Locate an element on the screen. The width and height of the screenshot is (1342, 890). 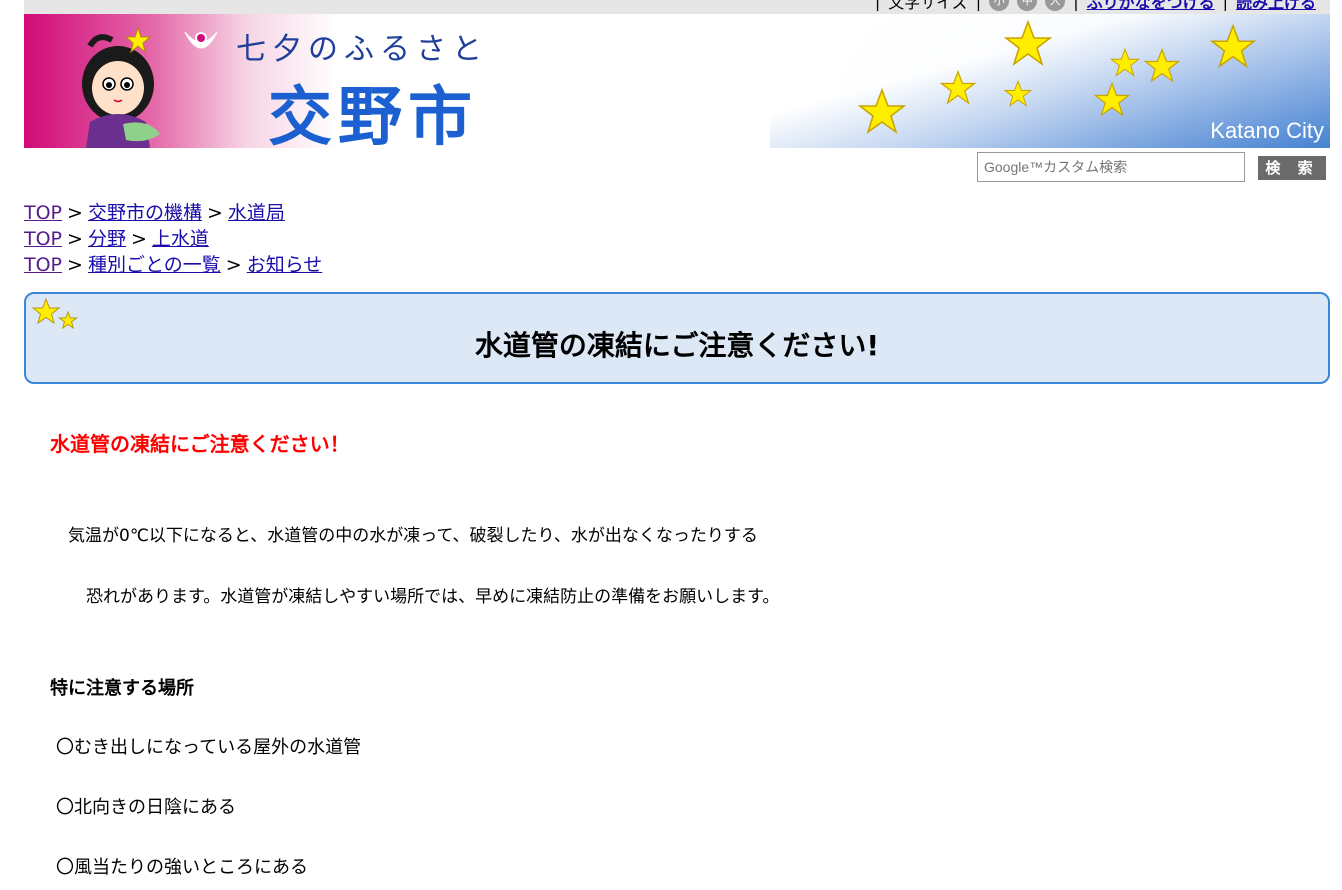
read-aloud-link: 読み上げる is located at coordinates (1276, 6).